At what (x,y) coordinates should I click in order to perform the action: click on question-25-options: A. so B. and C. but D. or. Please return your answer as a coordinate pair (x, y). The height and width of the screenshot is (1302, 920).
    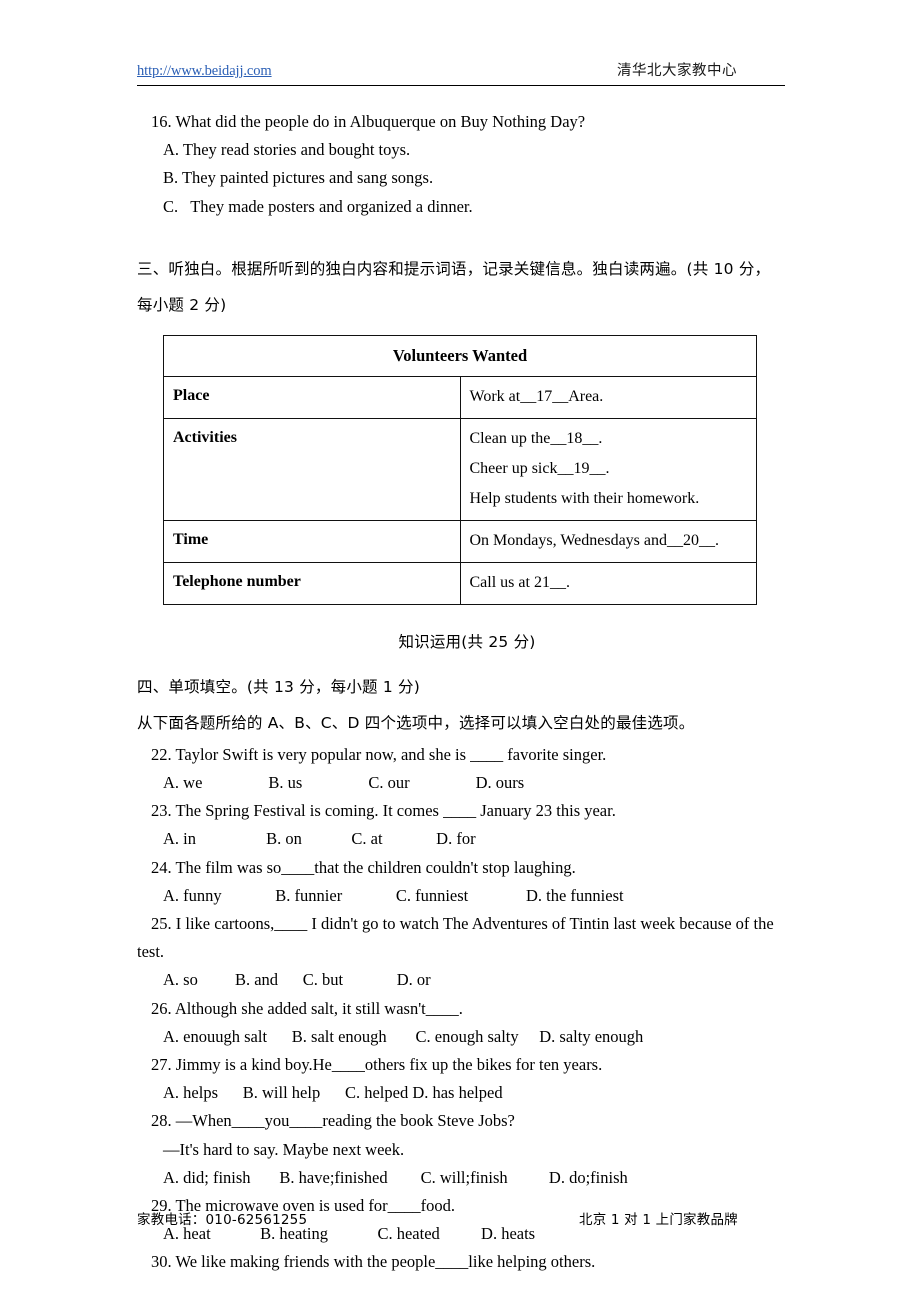
    Looking at the image, I should click on (467, 980).